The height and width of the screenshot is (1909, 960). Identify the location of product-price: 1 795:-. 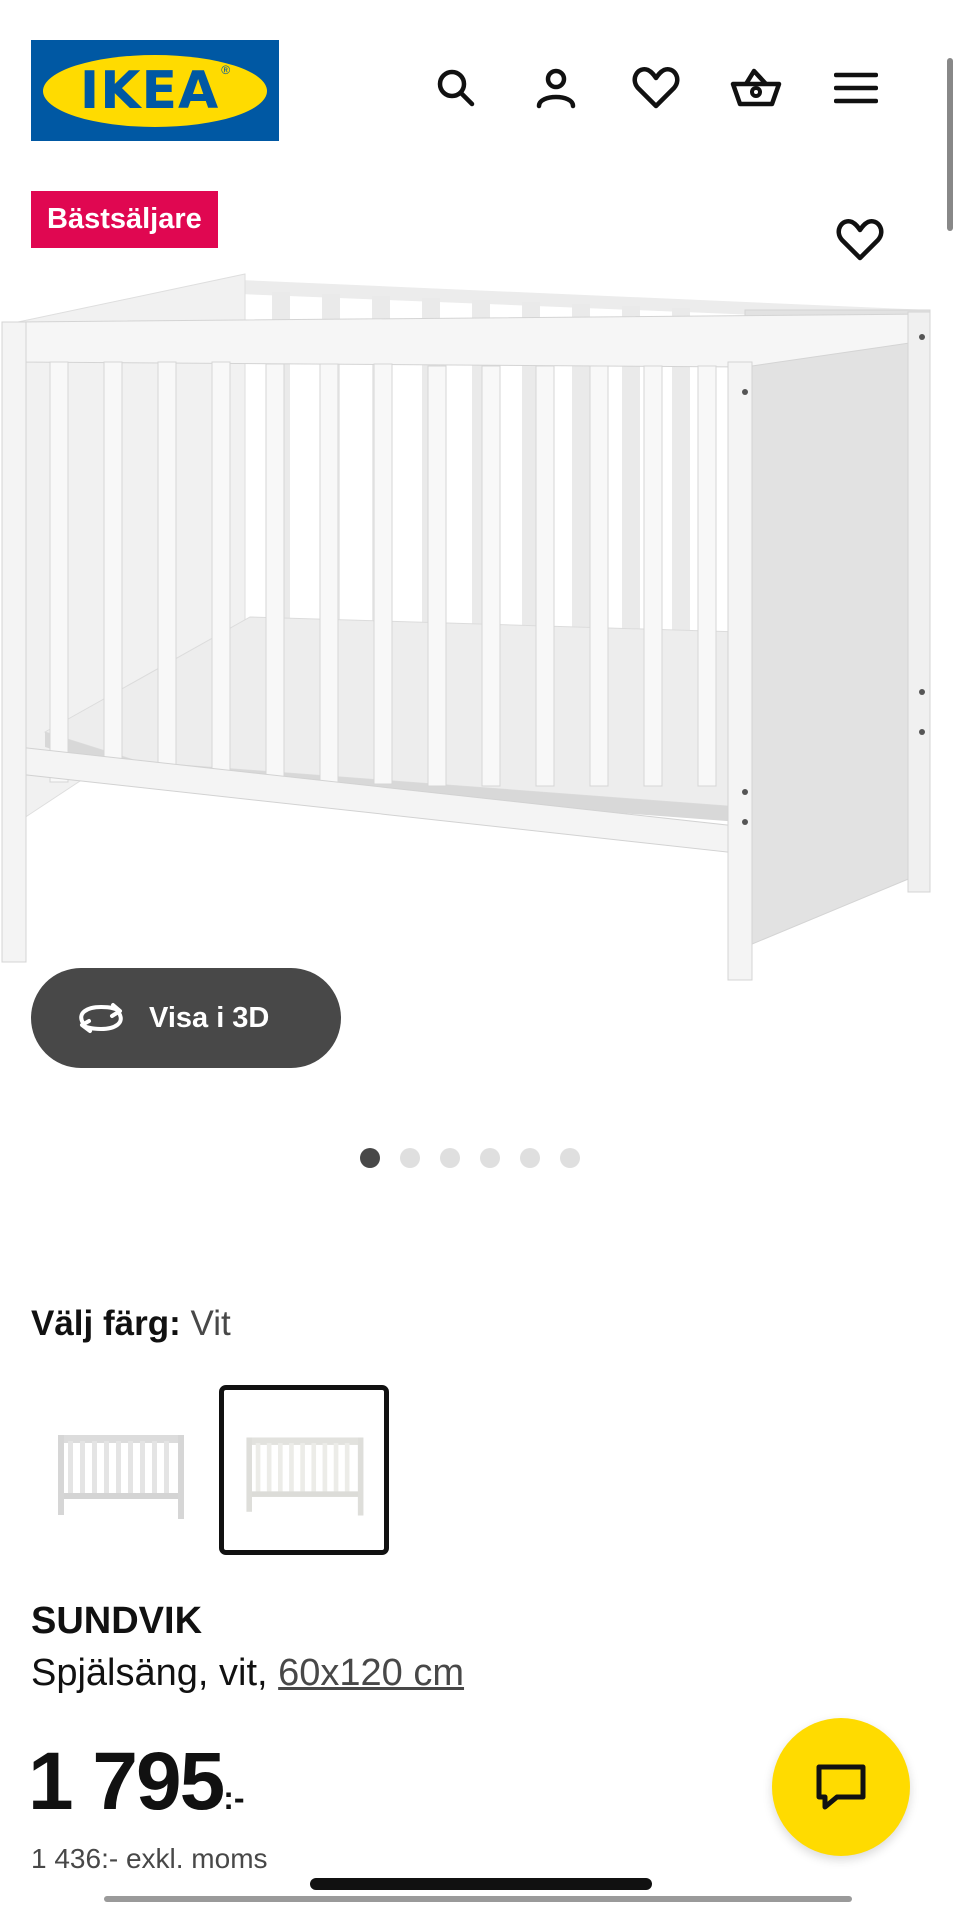
(136, 1782).